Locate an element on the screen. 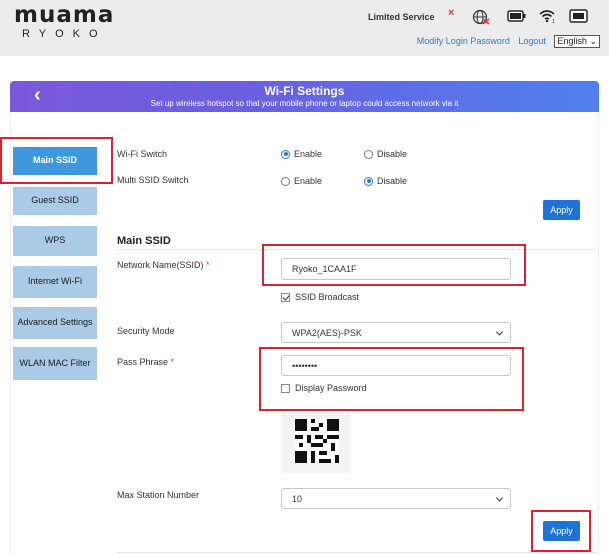 The width and height of the screenshot is (609, 555). language-value: English is located at coordinates (572, 41).